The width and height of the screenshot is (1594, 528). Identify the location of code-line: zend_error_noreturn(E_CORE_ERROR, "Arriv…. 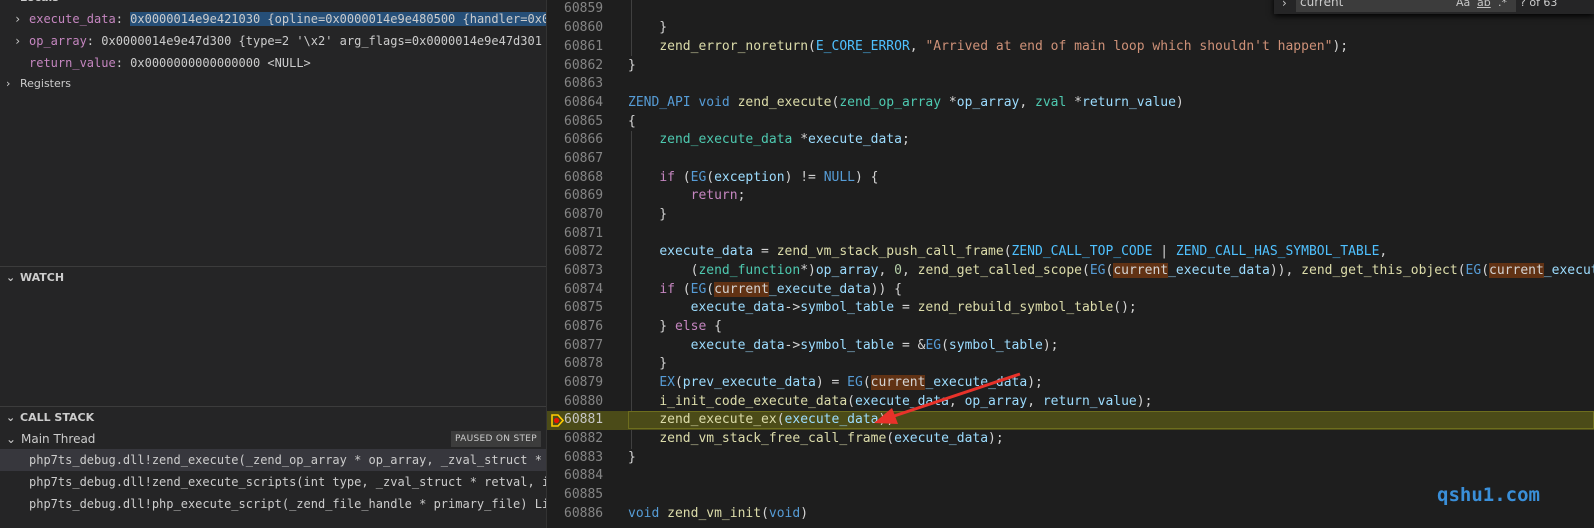
(1004, 46).